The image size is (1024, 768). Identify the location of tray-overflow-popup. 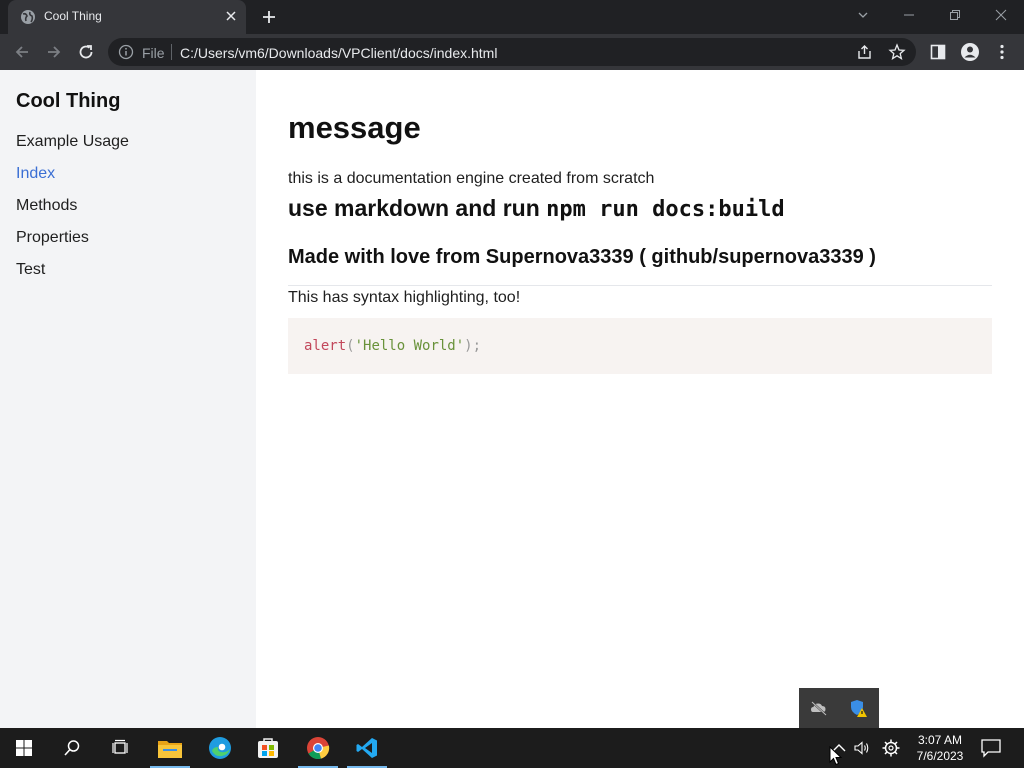
(839, 708).